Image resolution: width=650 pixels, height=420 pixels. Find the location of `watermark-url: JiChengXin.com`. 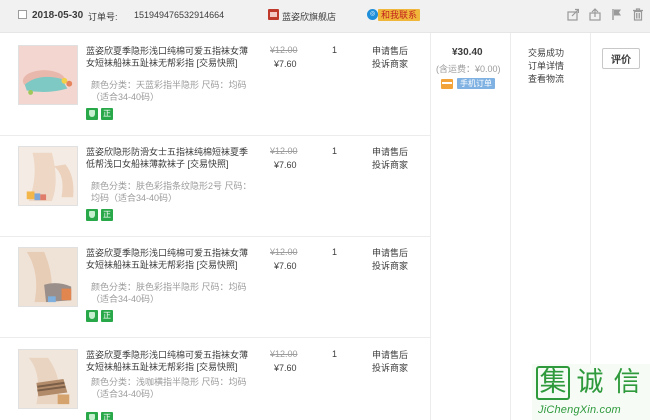

watermark-url: JiChengXin.com is located at coordinates (579, 410).